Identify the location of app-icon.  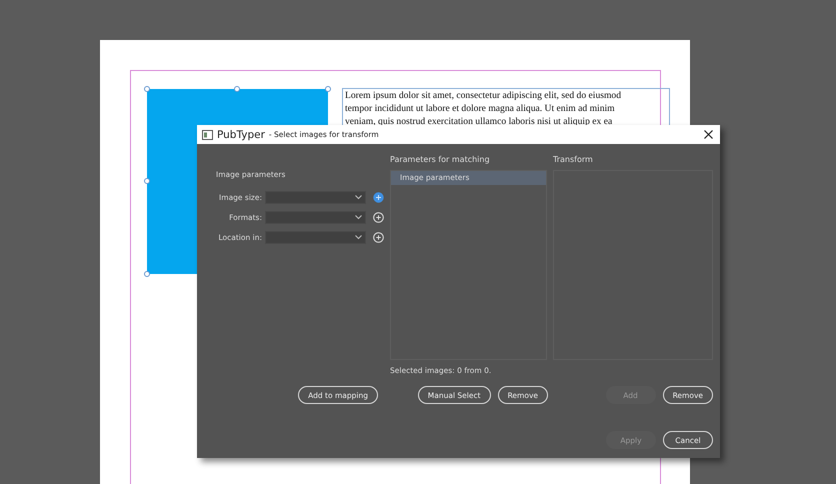
(207, 135).